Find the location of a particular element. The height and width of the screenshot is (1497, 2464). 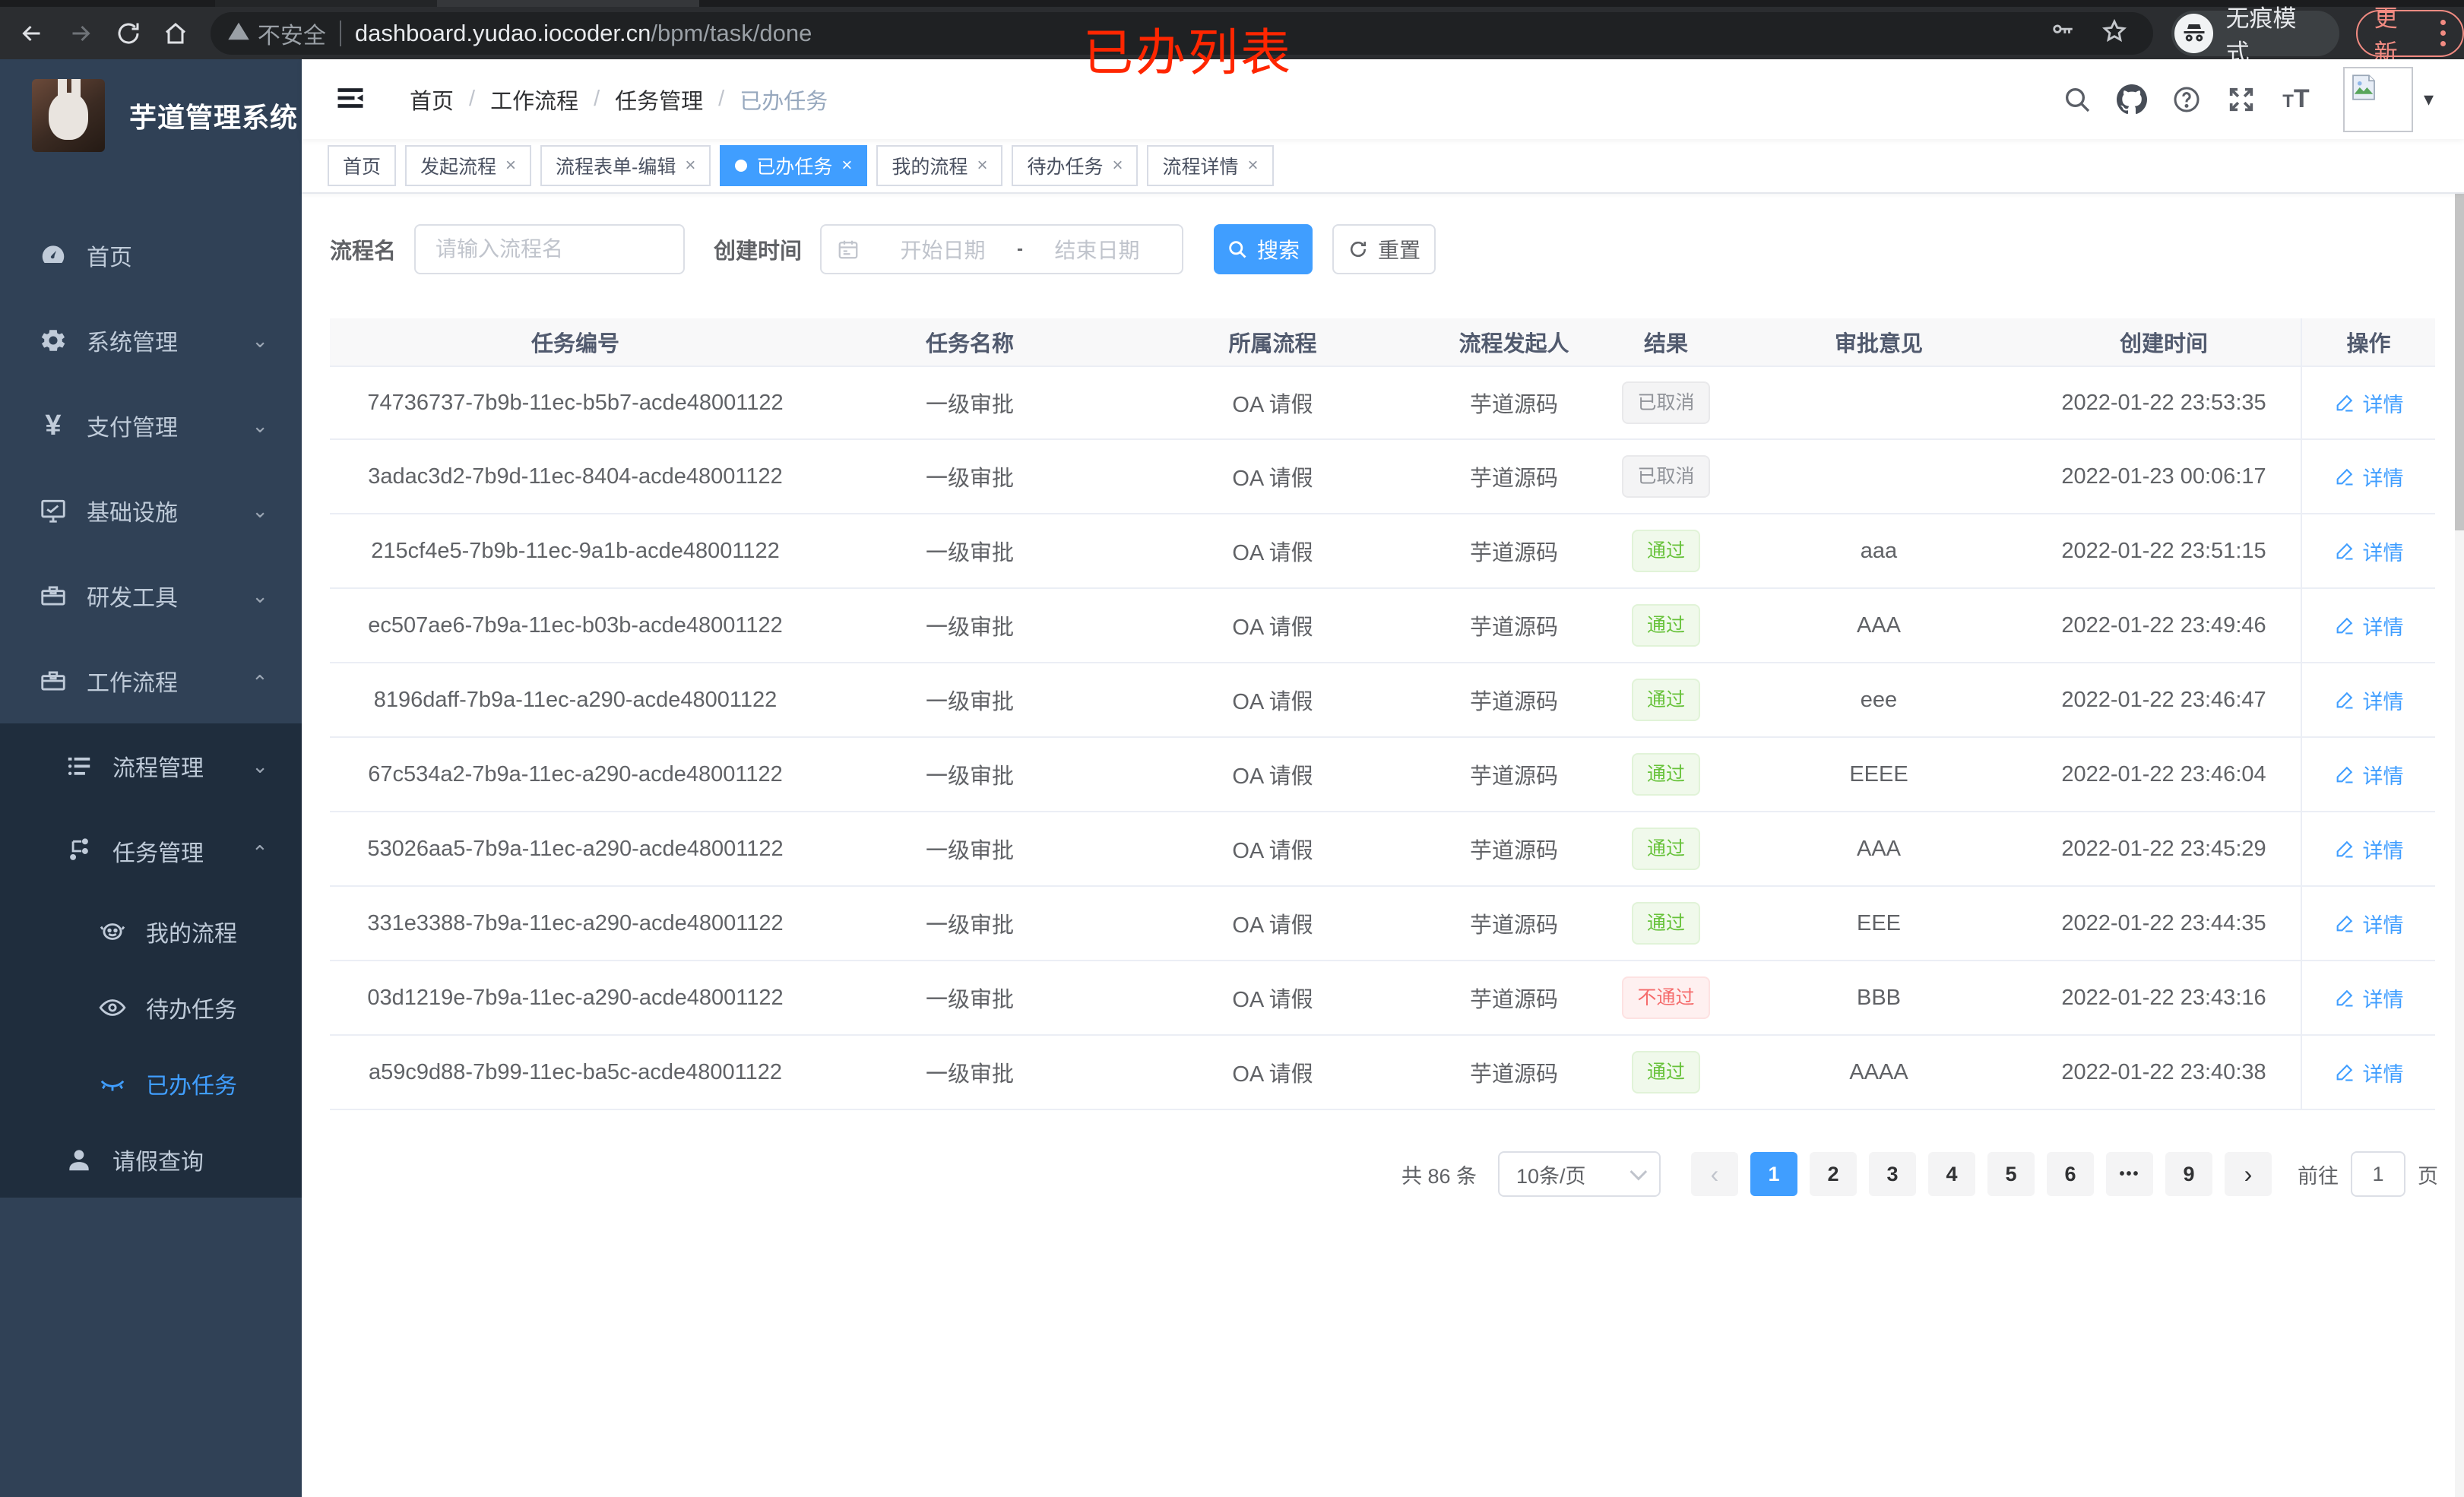

url-separator is located at coordinates (340, 33).